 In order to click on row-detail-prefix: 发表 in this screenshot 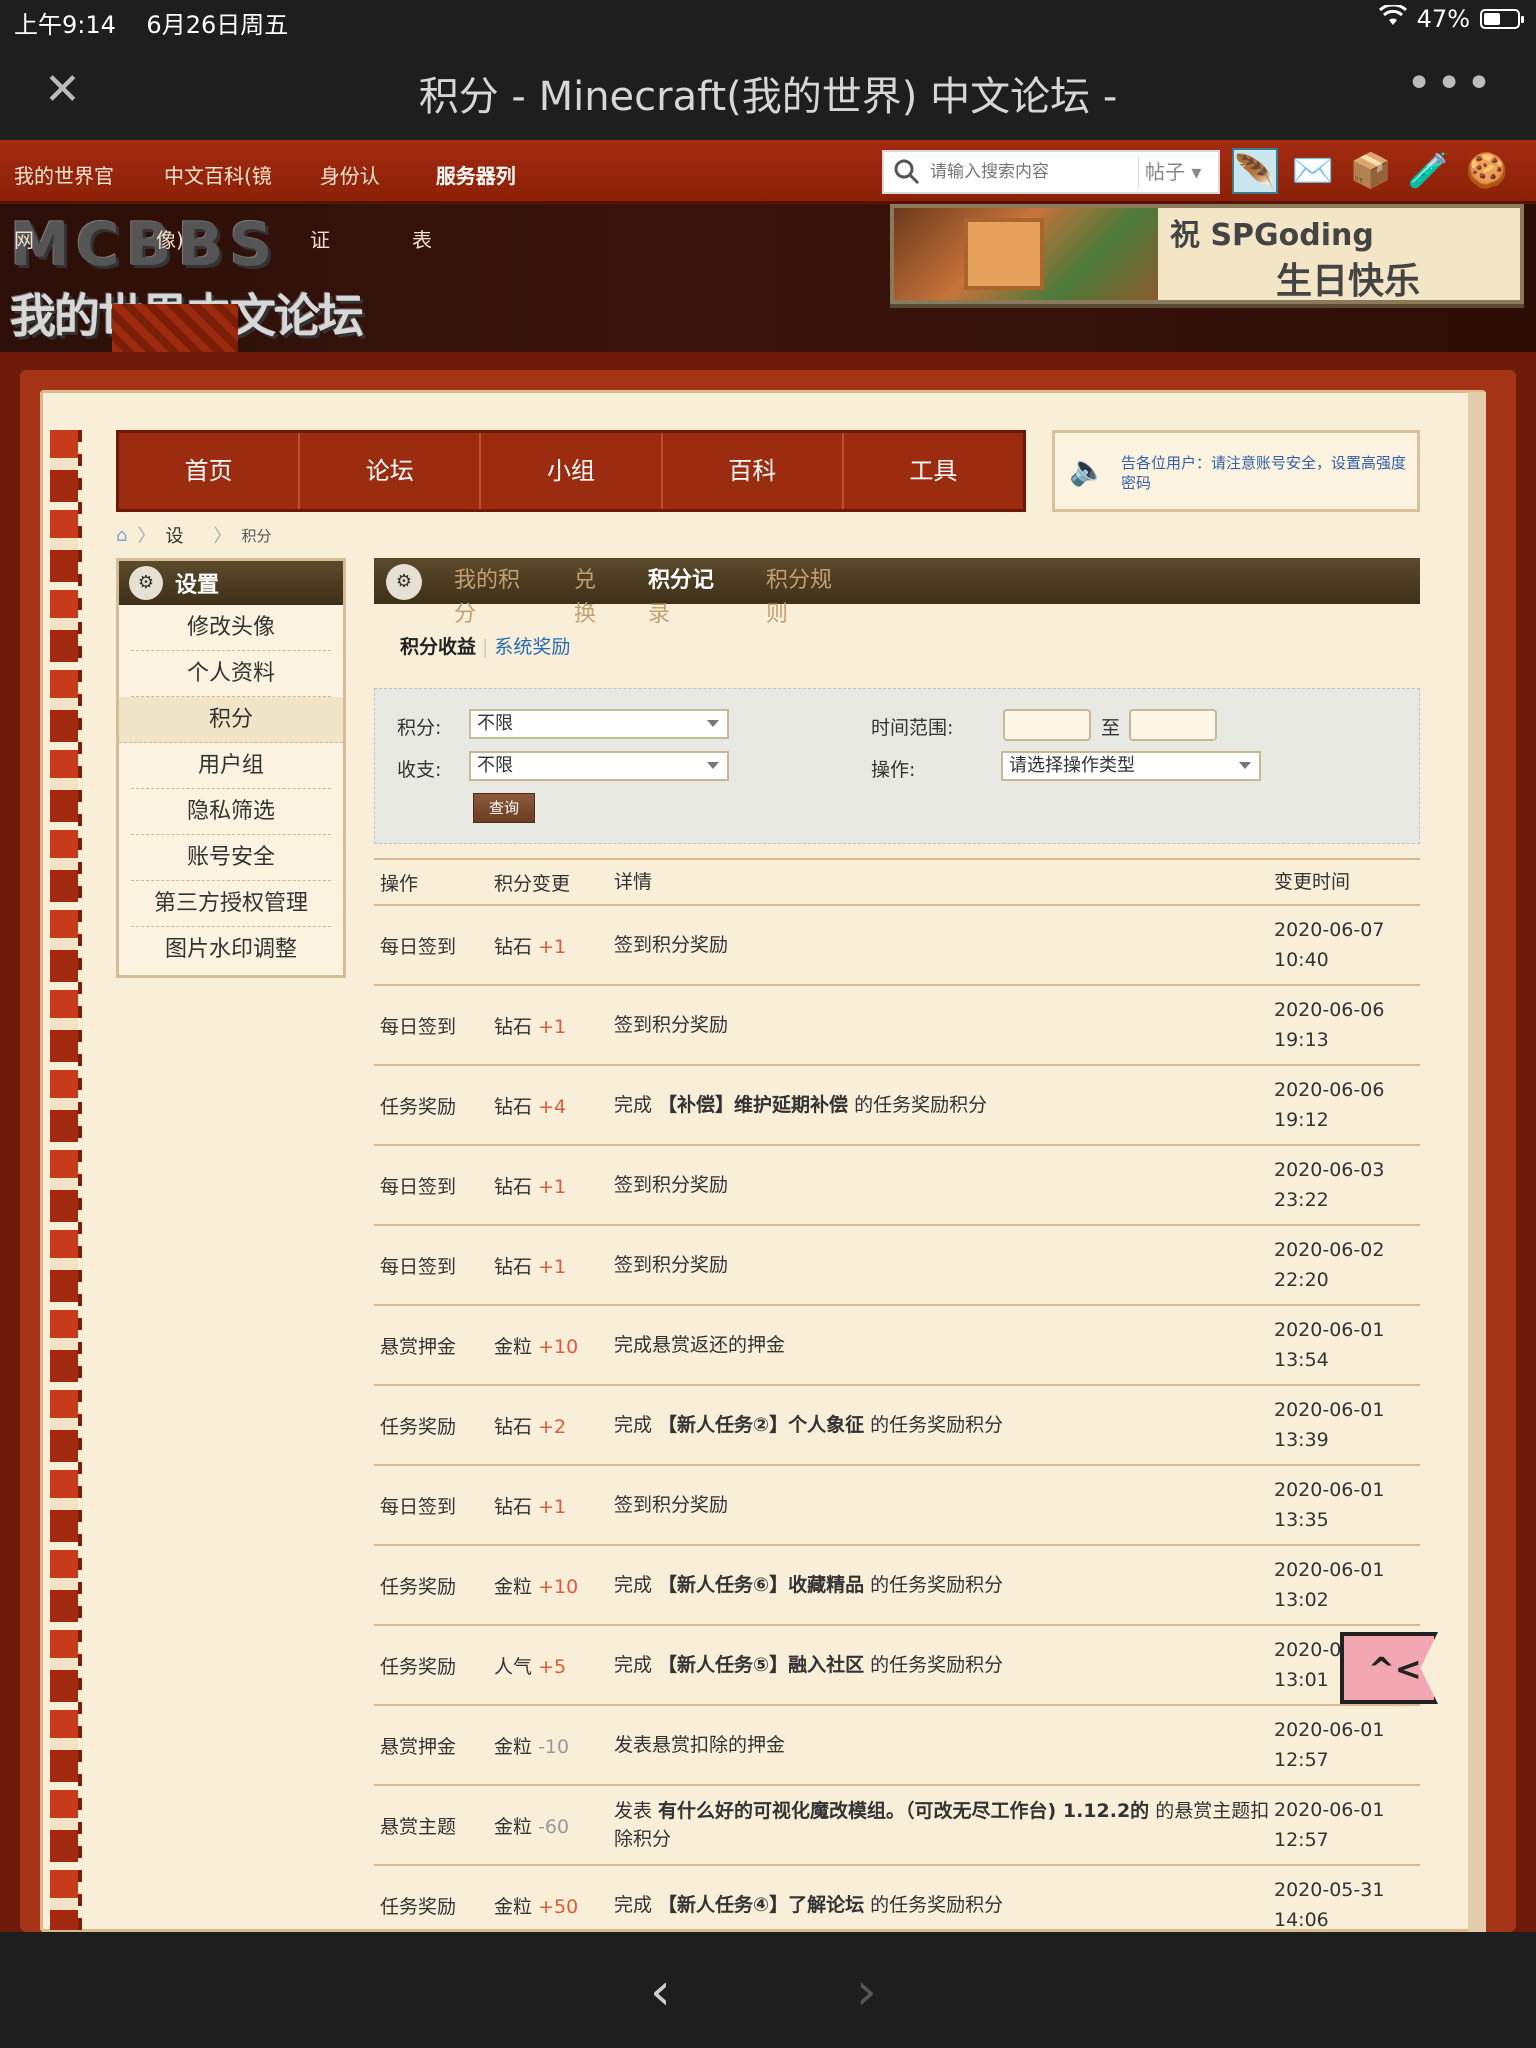, I will do `click(636, 1811)`.